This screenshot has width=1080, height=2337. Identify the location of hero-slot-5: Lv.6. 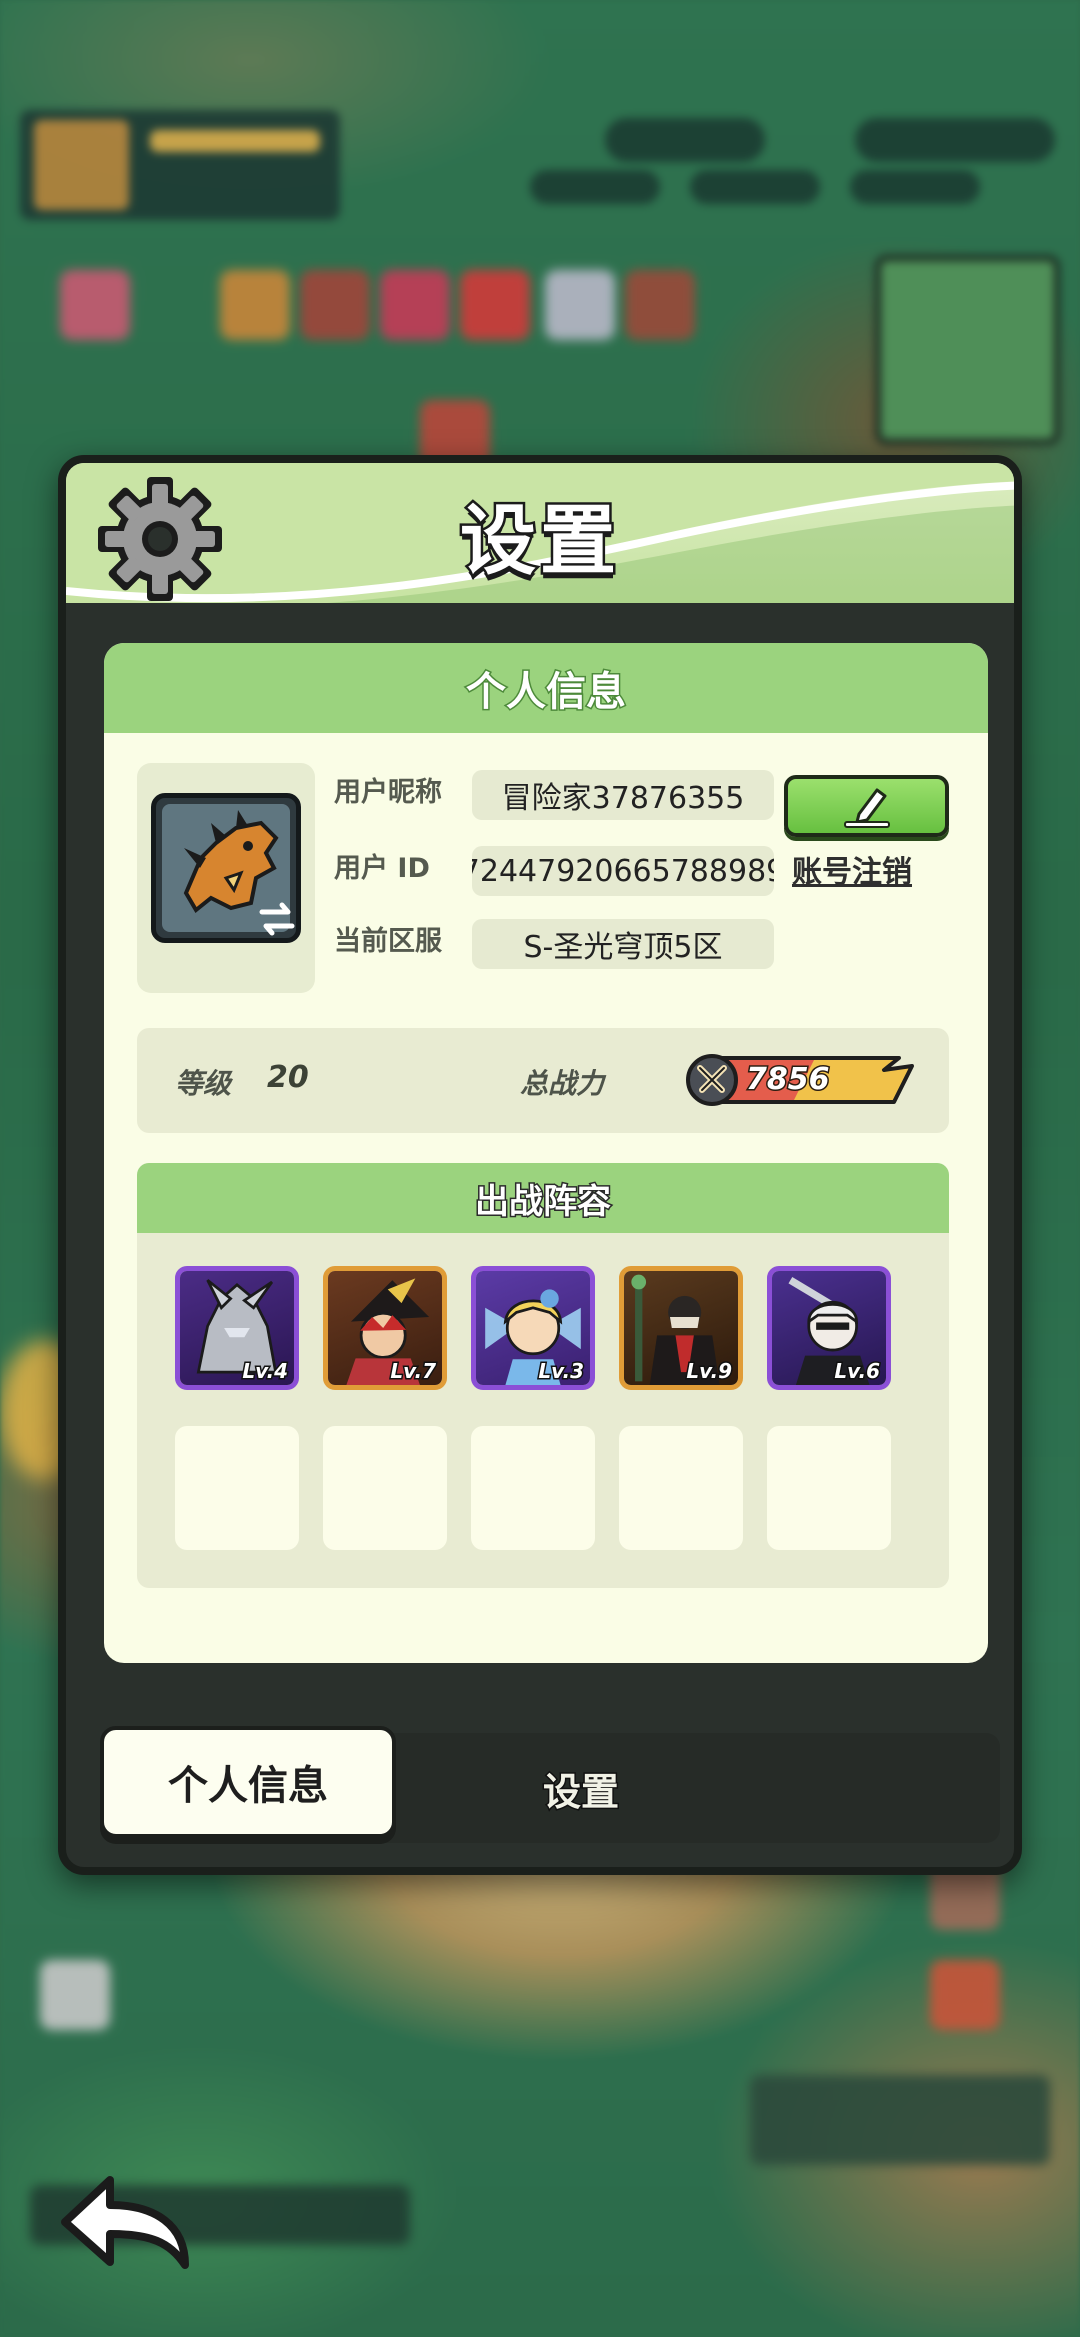
(829, 1328).